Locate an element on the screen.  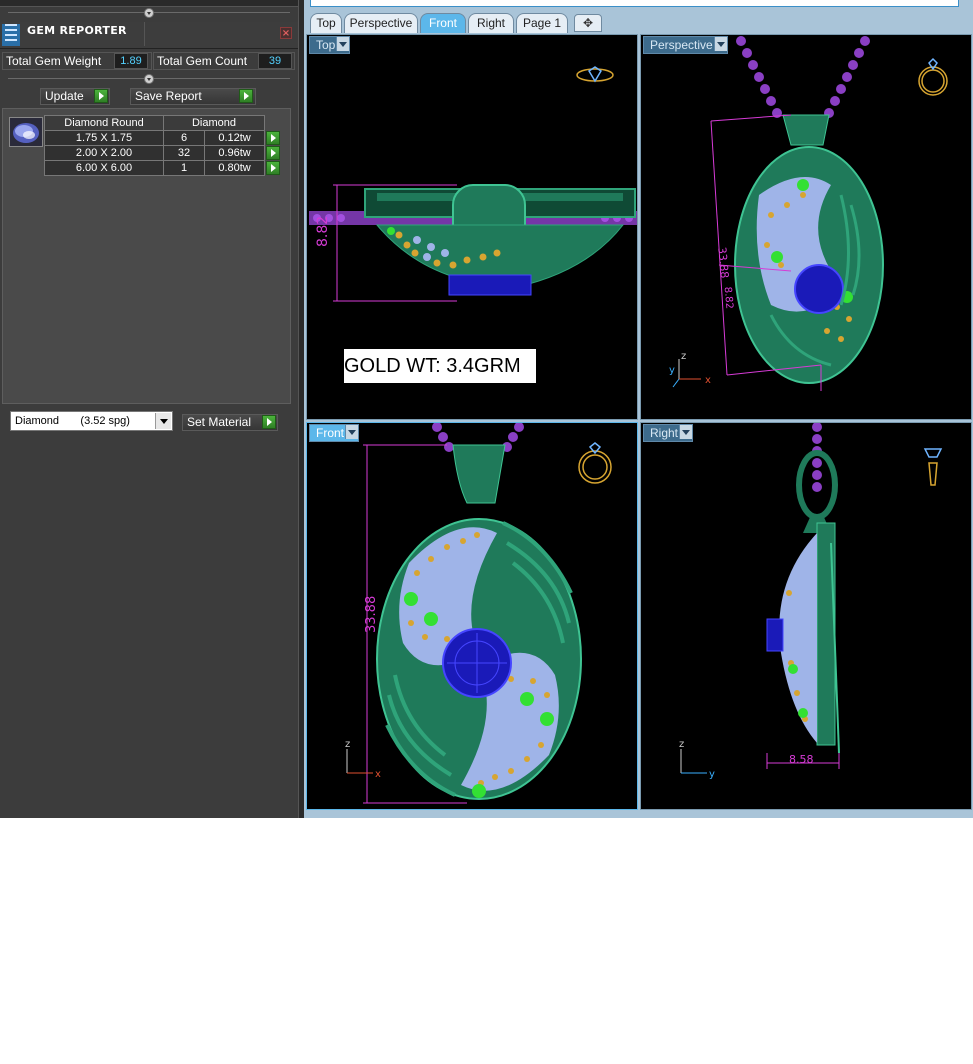
perspective-dim-2: 8.82 is located at coordinates (728, 297).